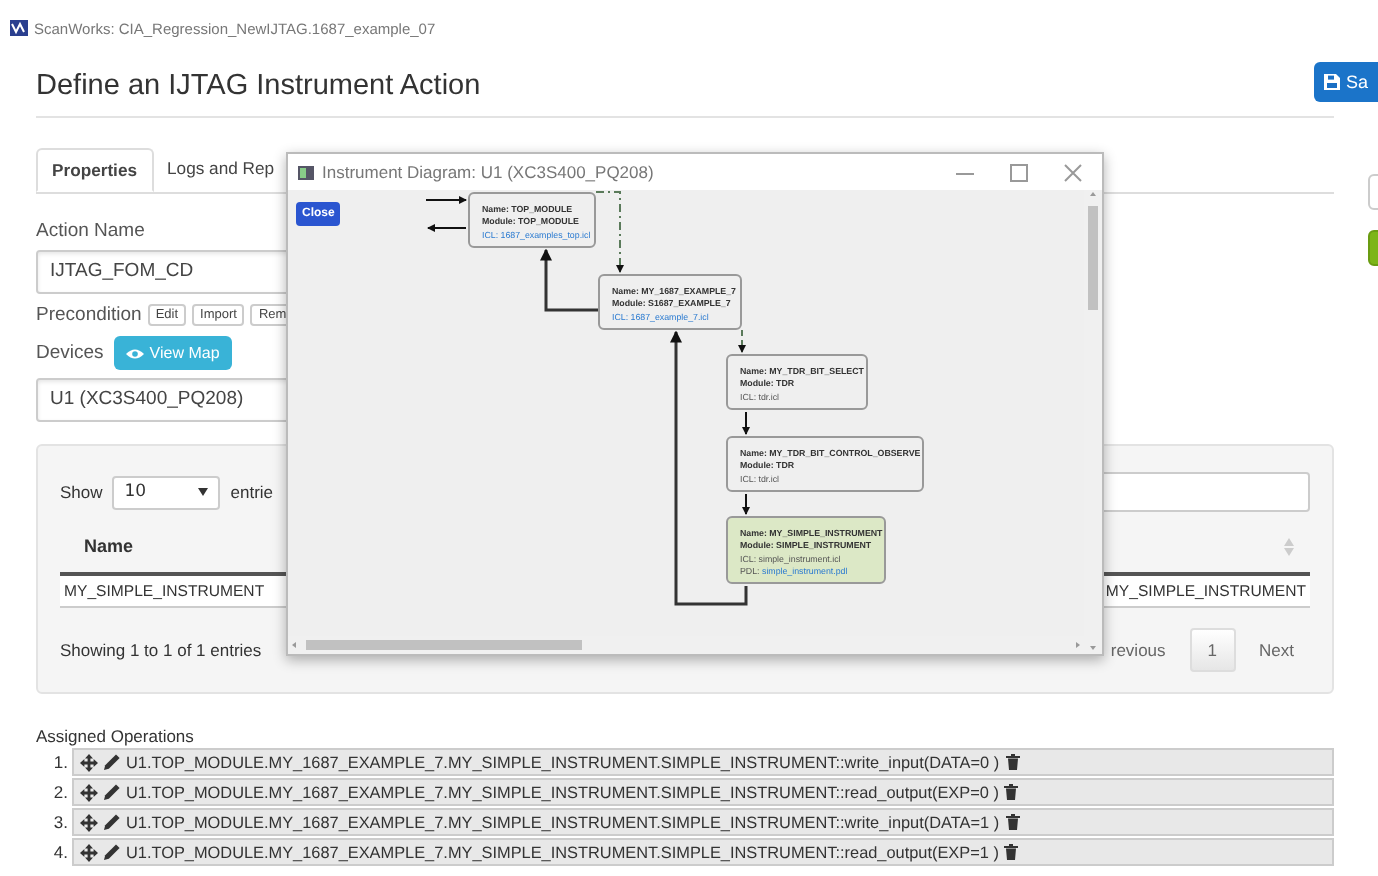  What do you see at coordinates (90, 231) in the screenshot?
I see `field-label: Action Name` at bounding box center [90, 231].